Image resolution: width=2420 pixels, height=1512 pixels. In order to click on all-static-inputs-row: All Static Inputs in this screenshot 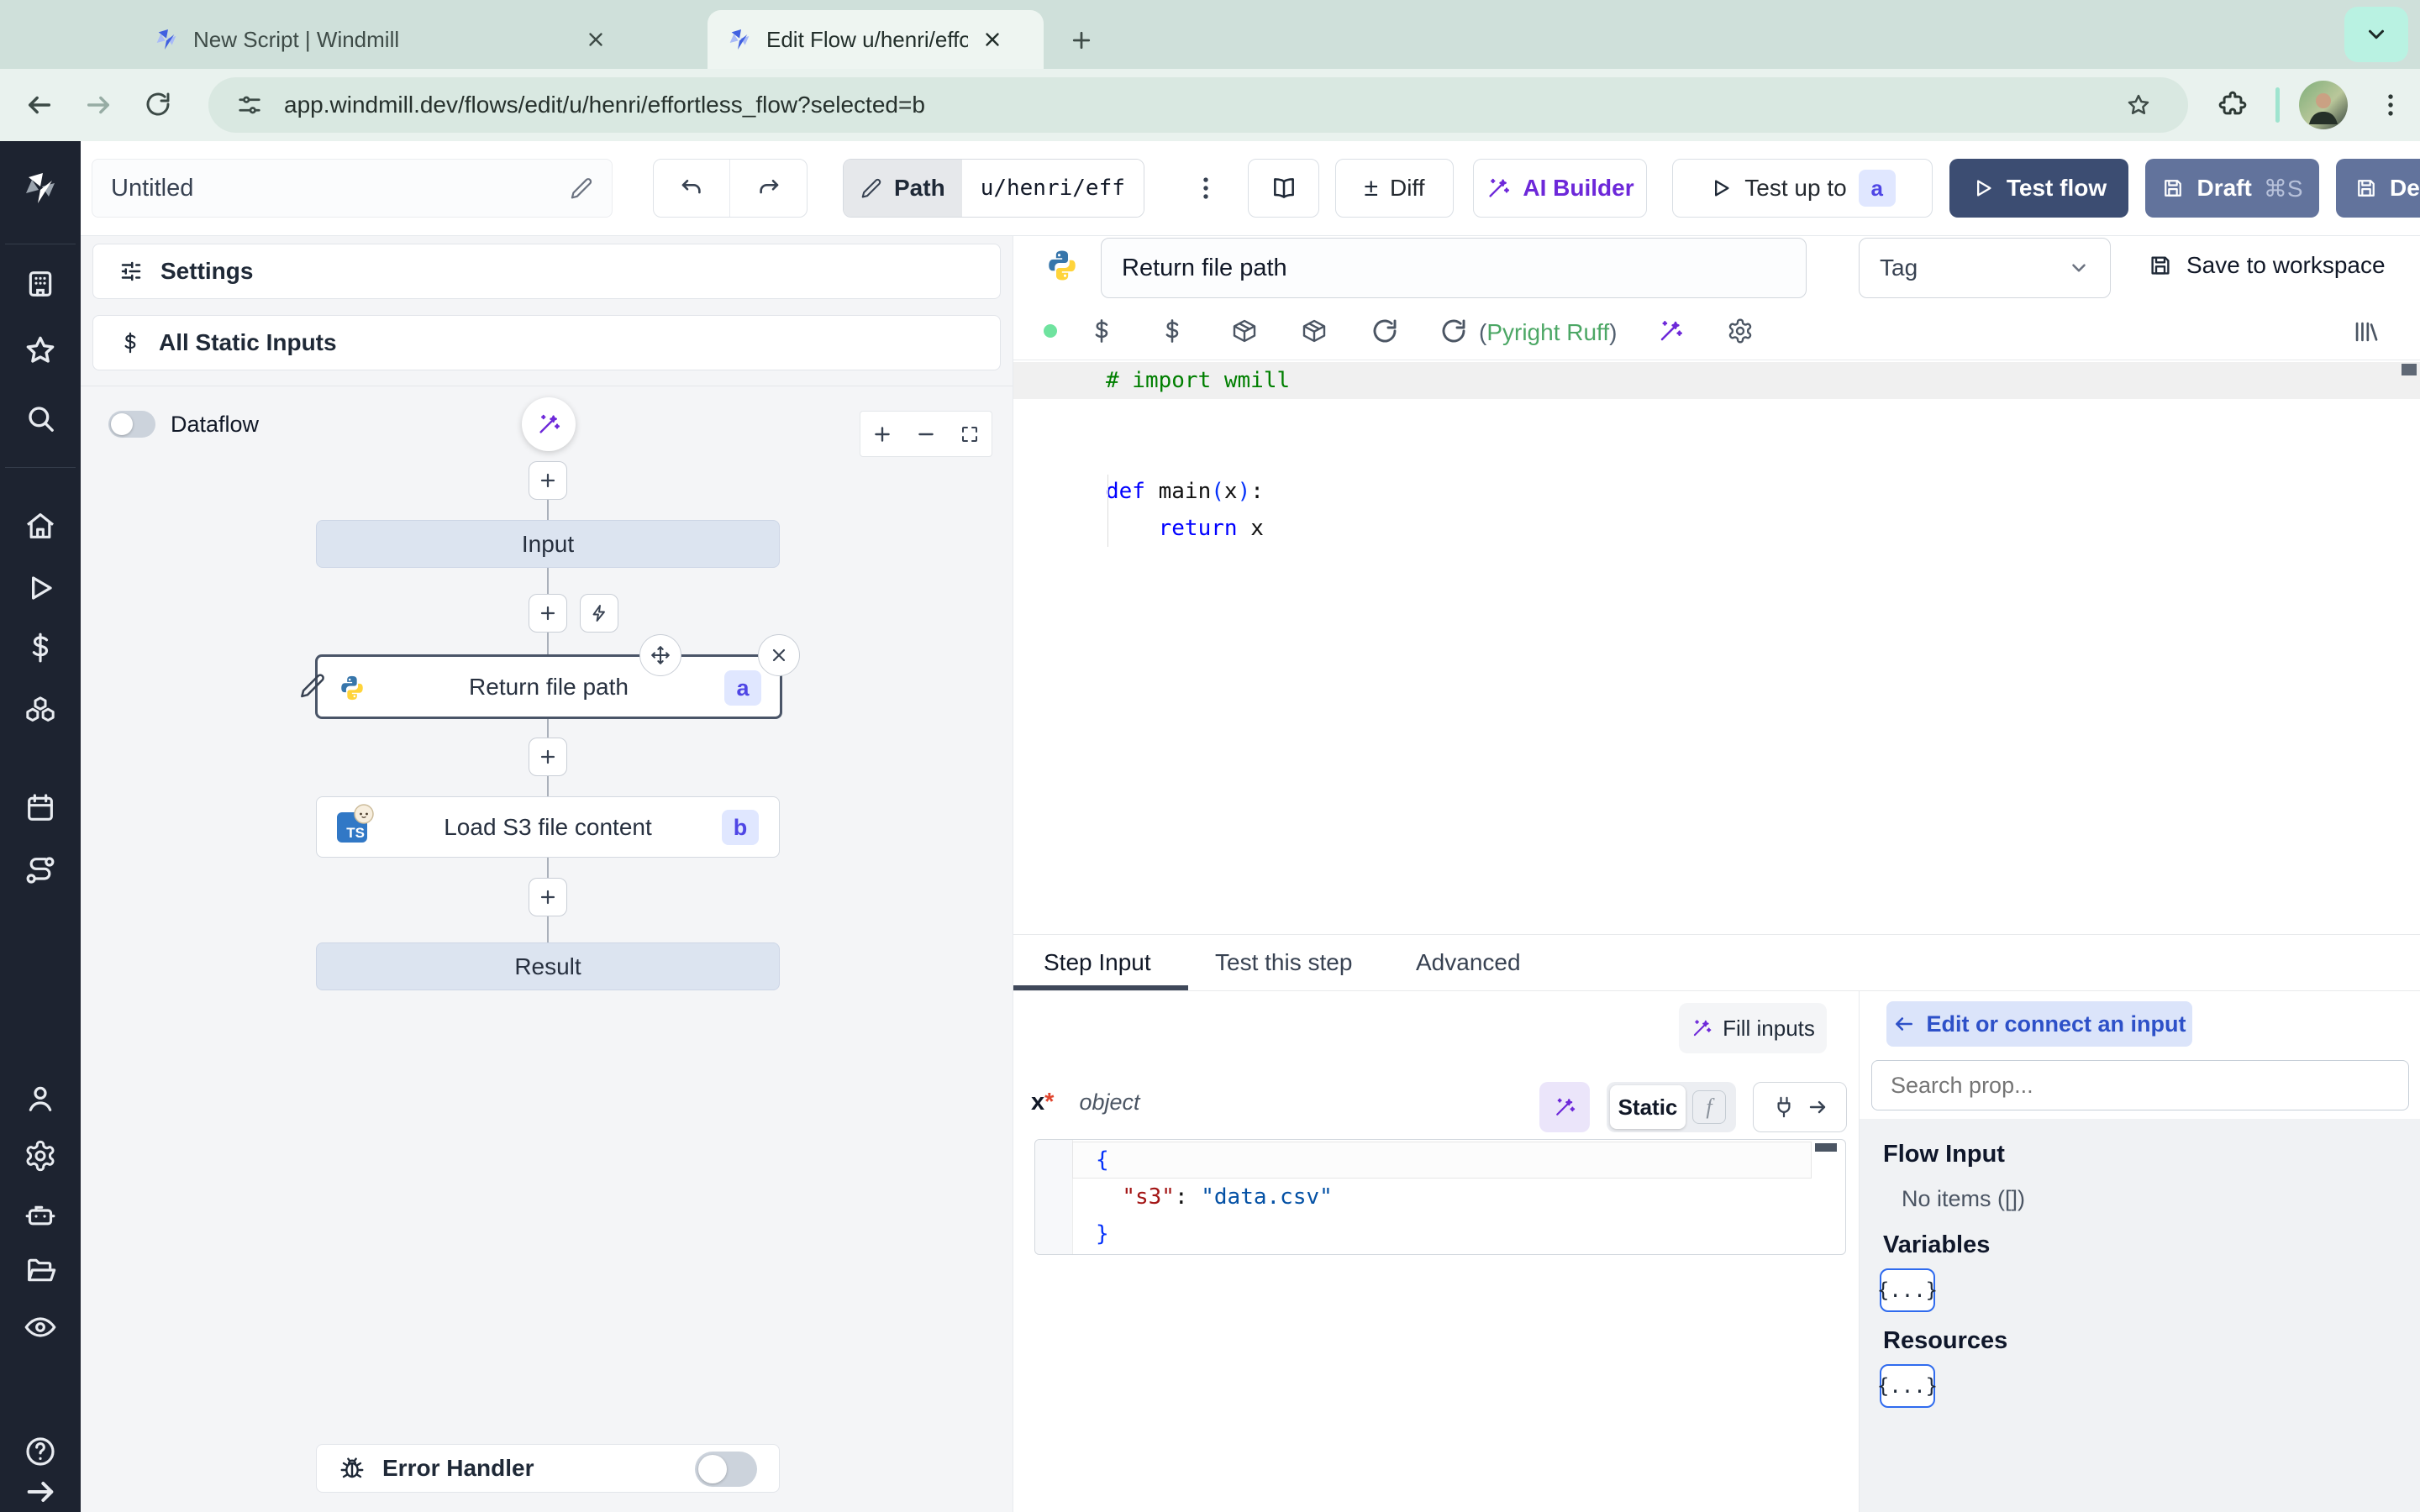, I will do `click(546, 342)`.